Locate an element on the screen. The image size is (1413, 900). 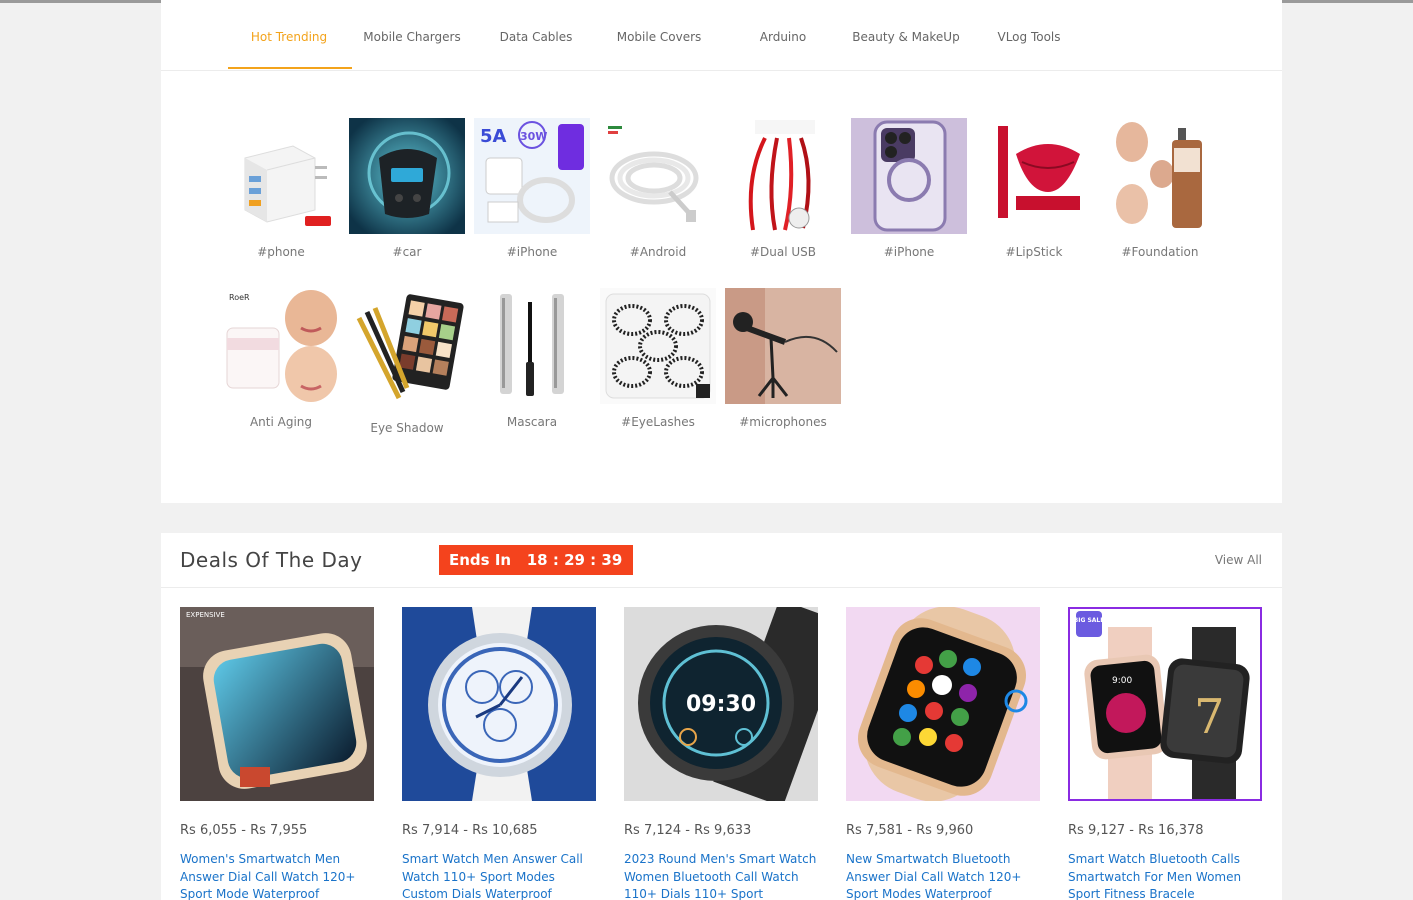
watch-time-display: 09:30 is located at coordinates (721, 704).